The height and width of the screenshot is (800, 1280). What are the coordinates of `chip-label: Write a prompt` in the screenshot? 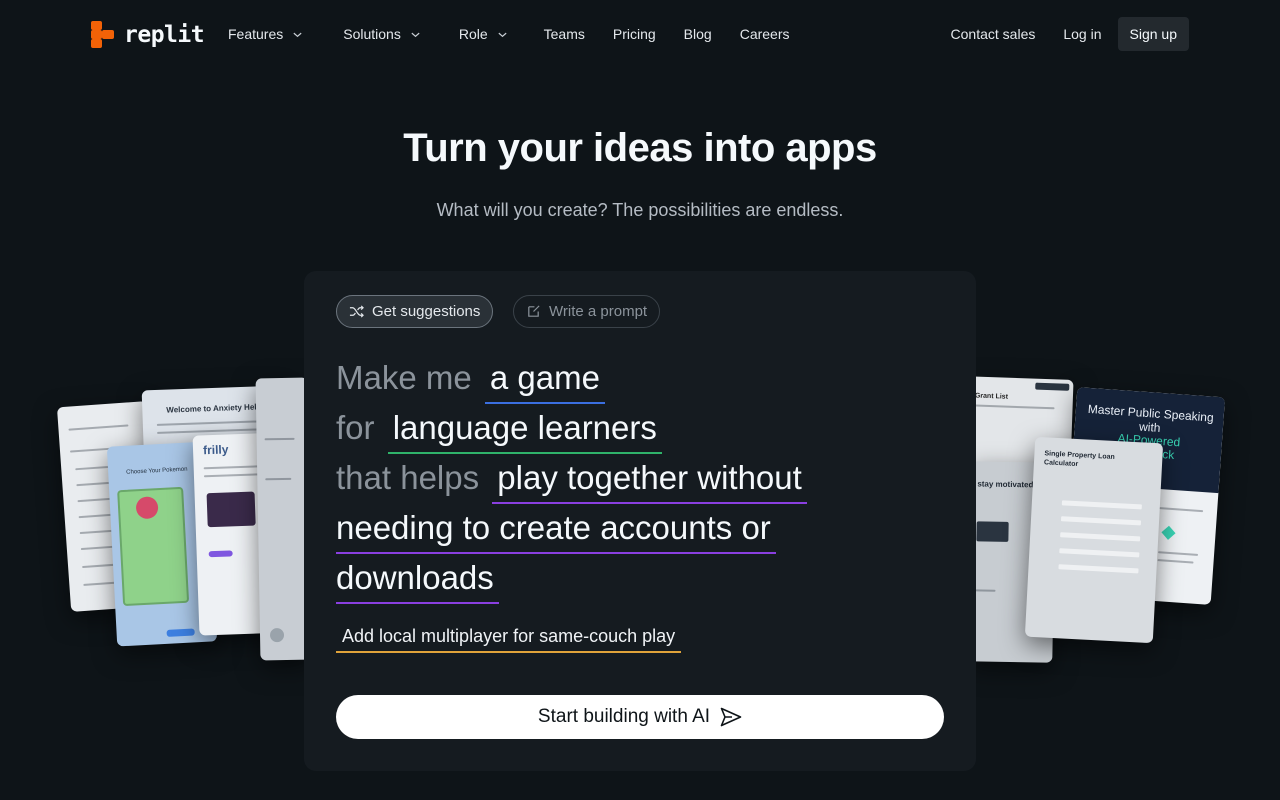 It's located at (598, 311).